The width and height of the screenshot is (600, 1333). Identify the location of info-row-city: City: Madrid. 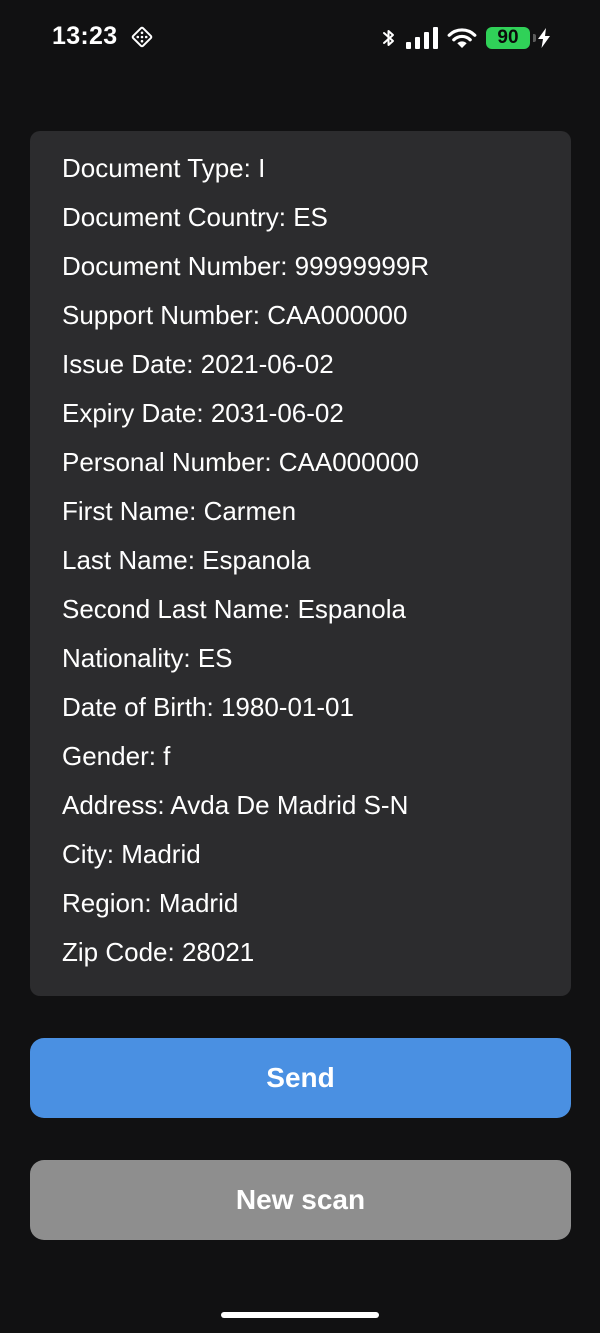
(131, 854).